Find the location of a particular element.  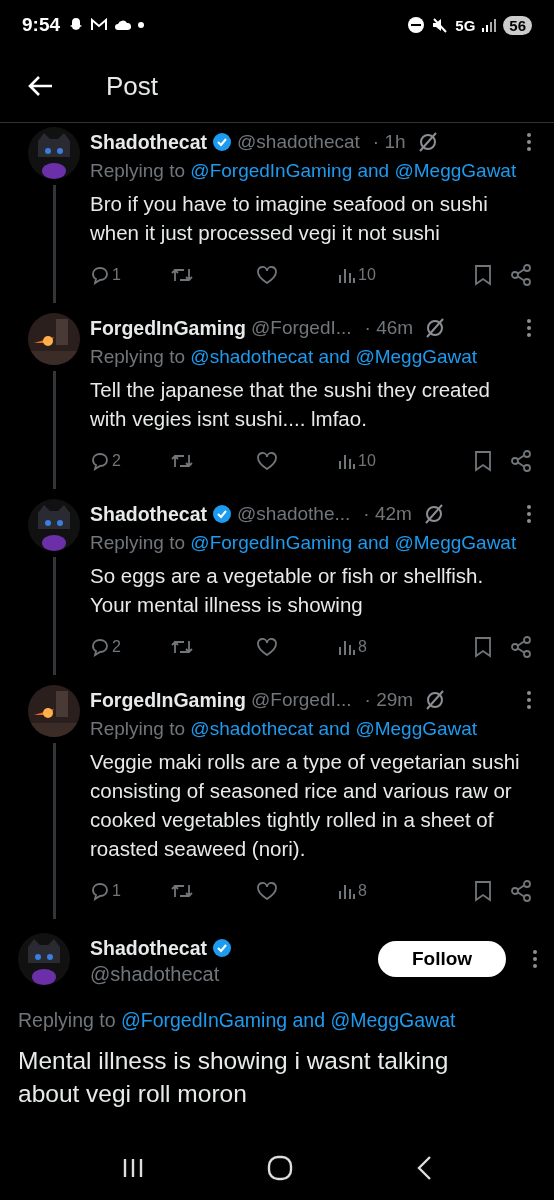

post-text: Veggie maki rolls are a type of vegetarian sushi consisting of seasoned rice and various raw or cooked vegetables tightly rolled in a sheet of roasted seaweed (nori). is located at coordinates (305, 805).